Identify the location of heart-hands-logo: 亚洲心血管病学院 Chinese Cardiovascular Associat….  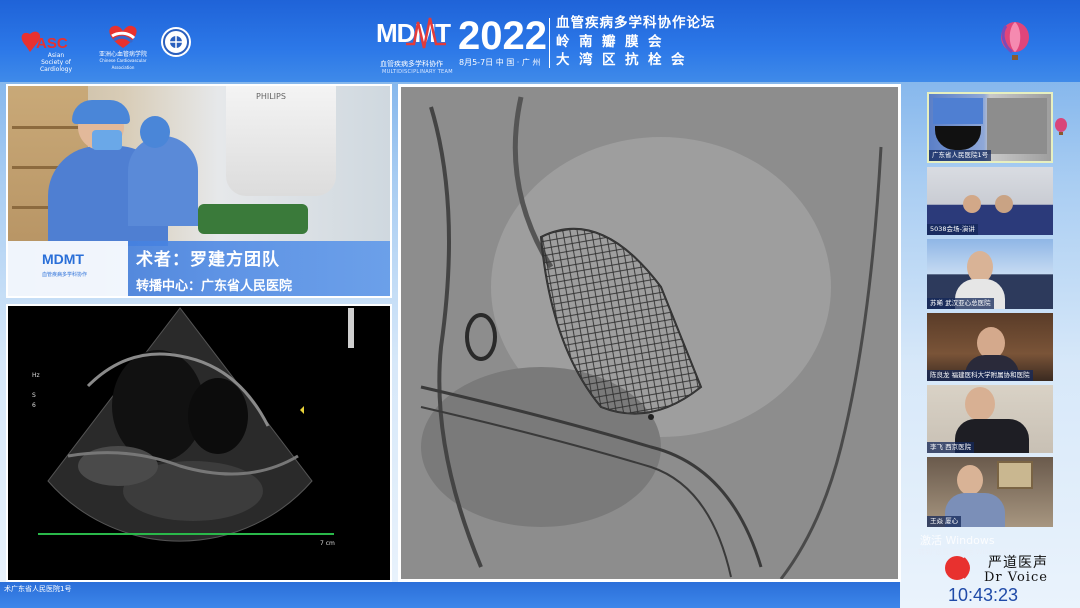
(123, 46).